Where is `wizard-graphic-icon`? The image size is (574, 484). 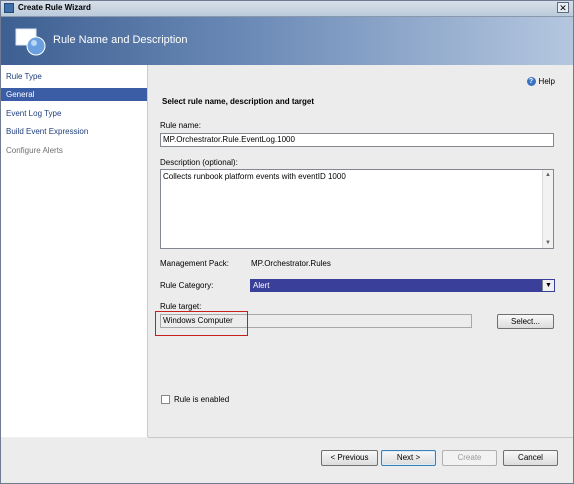
wizard-graphic-icon is located at coordinates (30, 42).